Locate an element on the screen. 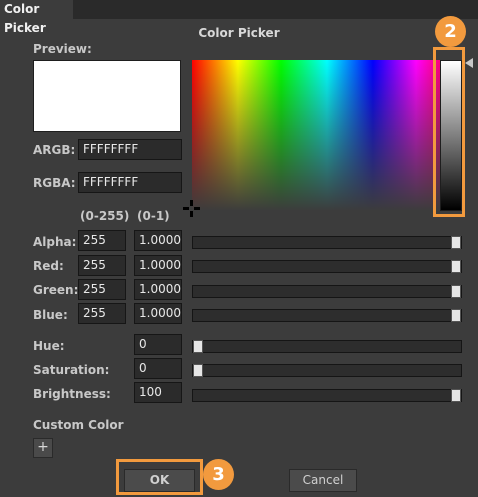  color-preview-swatch is located at coordinates (107, 96).